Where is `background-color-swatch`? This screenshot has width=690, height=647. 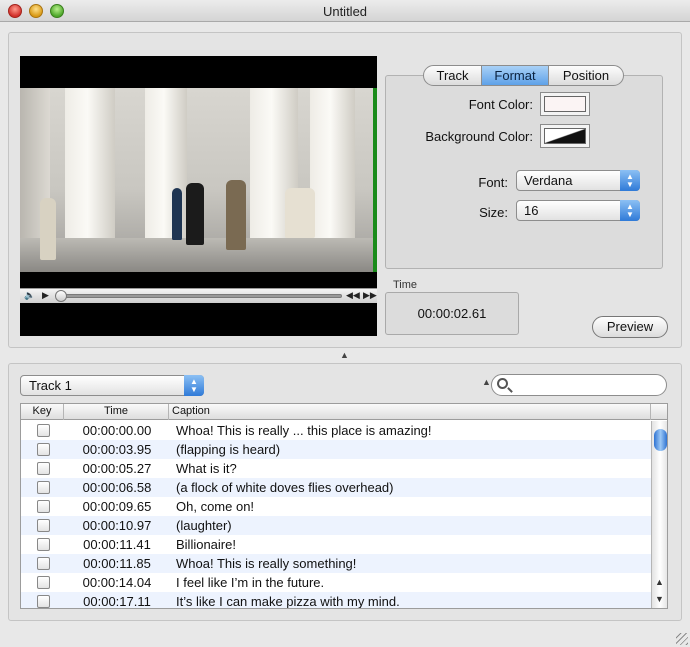 background-color-swatch is located at coordinates (565, 136).